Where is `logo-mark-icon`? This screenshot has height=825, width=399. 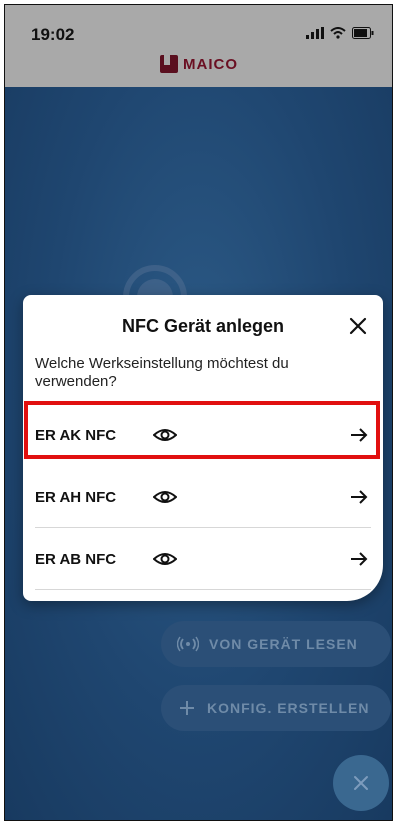
logo-mark-icon is located at coordinates (169, 64).